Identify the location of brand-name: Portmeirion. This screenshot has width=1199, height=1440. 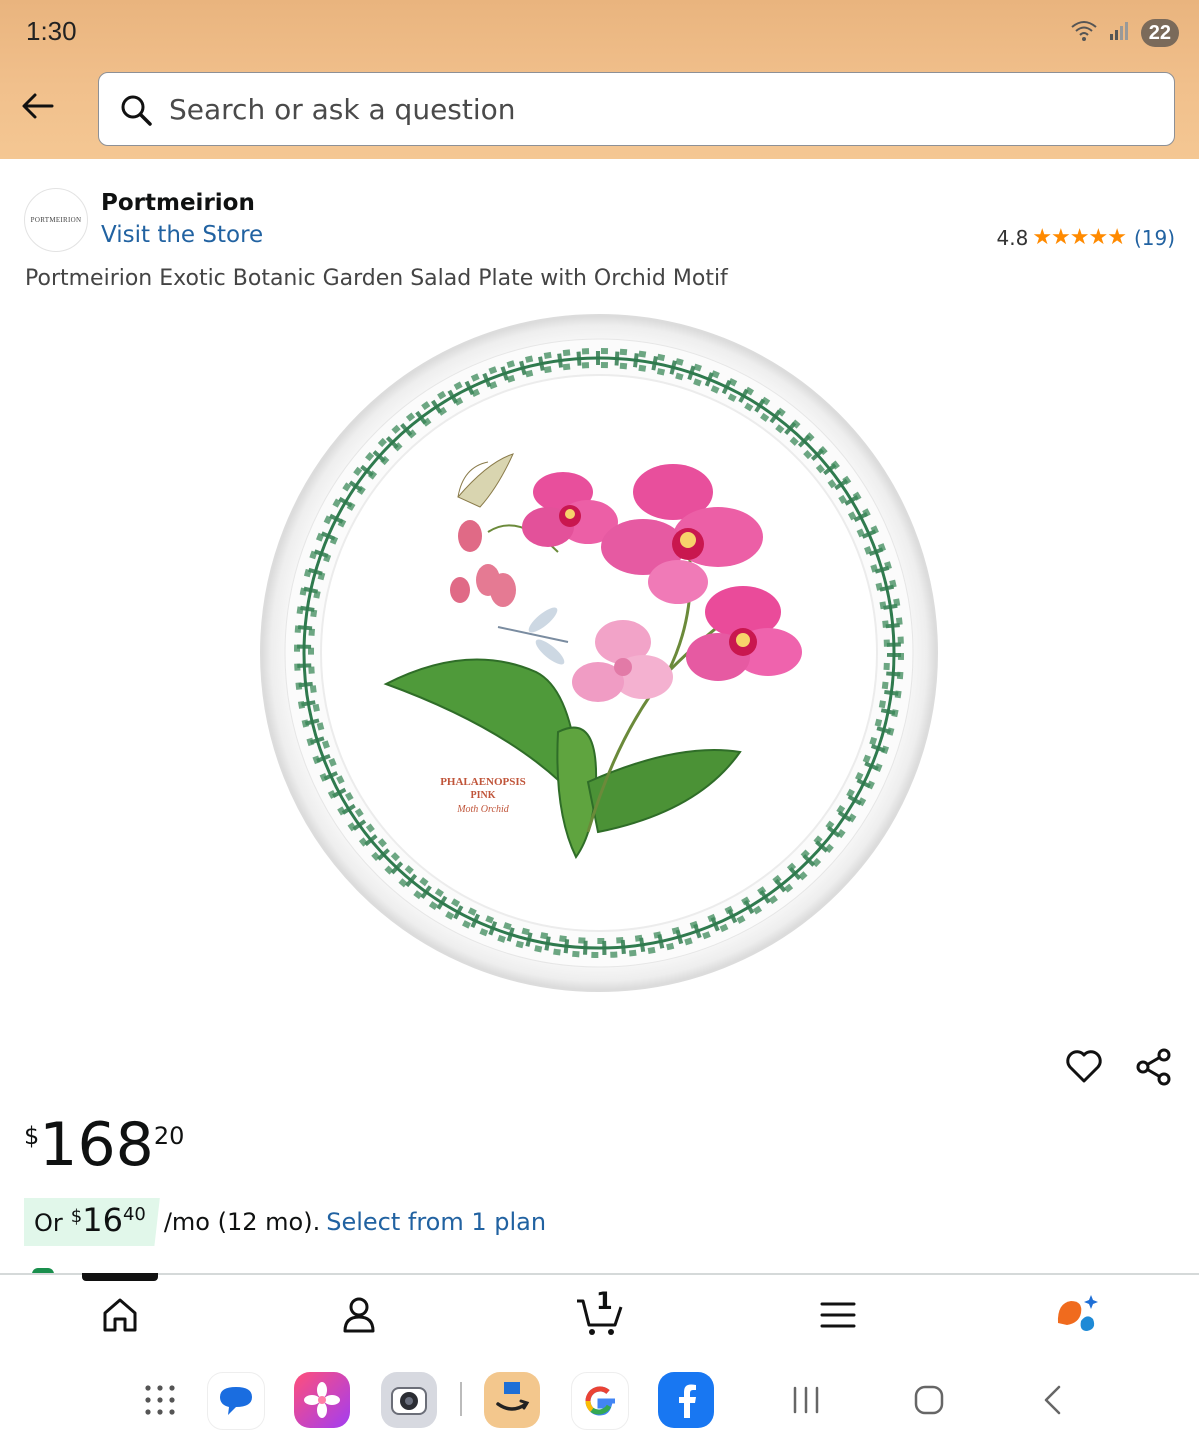
(178, 203).